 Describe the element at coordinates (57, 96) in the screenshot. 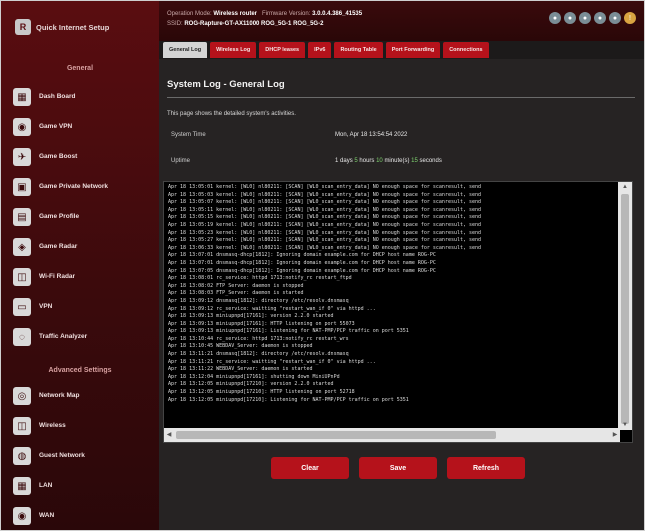

I see `sidebar-item-label: Dash Board` at that location.